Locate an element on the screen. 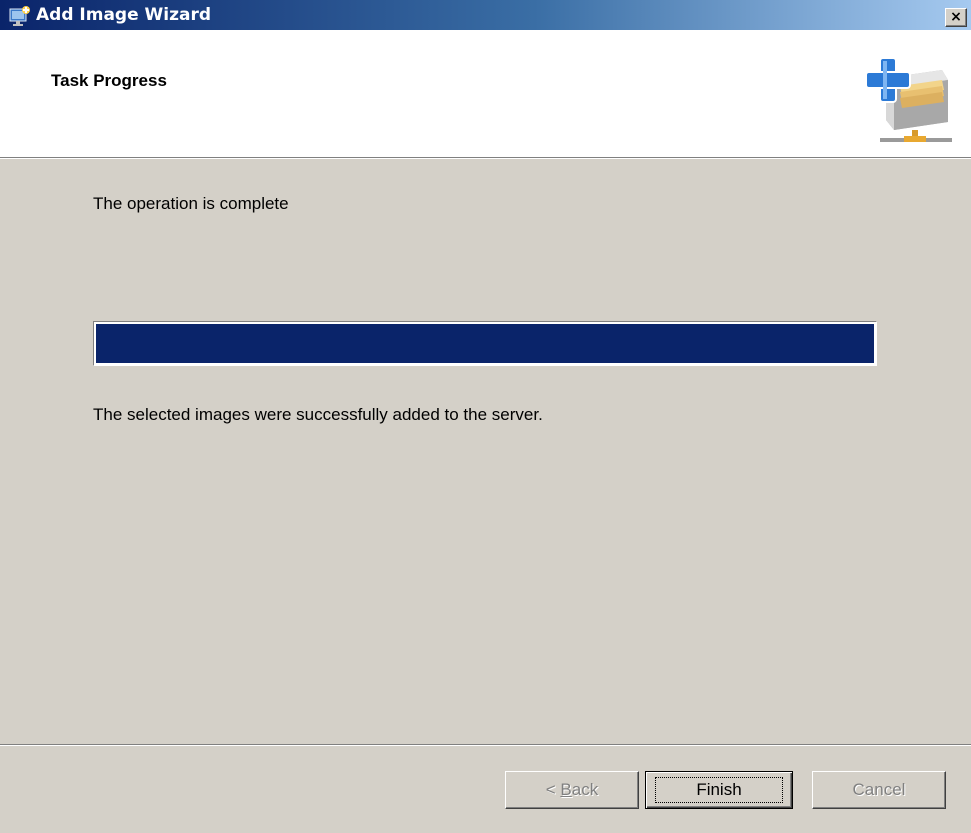 This screenshot has width=971, height=833. finish-button-label: Finish is located at coordinates (719, 790).